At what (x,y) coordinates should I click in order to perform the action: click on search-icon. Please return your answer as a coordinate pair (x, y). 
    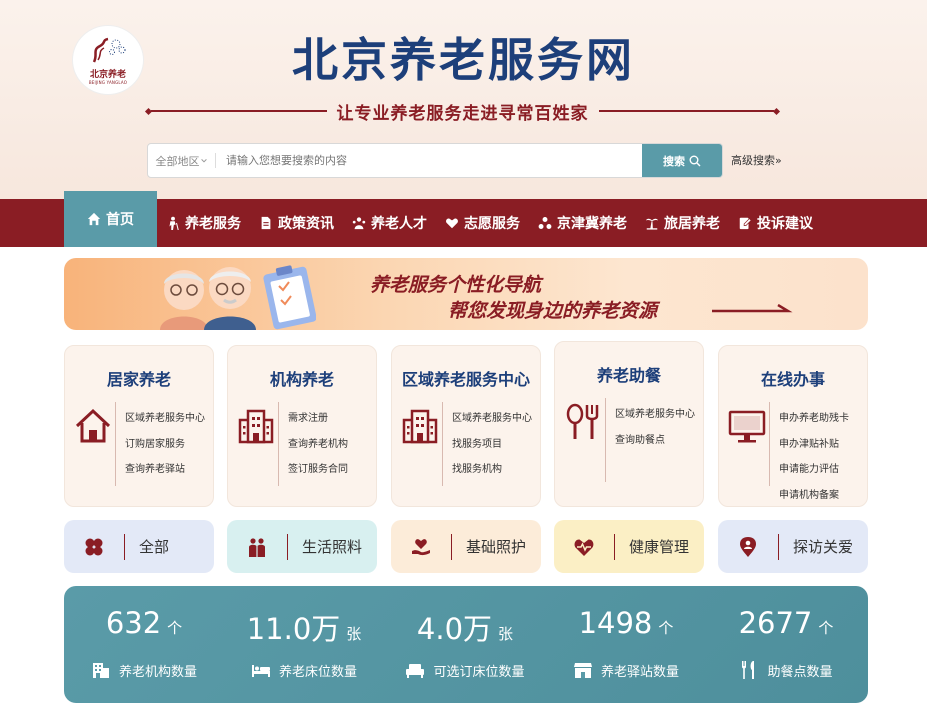
    Looking at the image, I should click on (695, 160).